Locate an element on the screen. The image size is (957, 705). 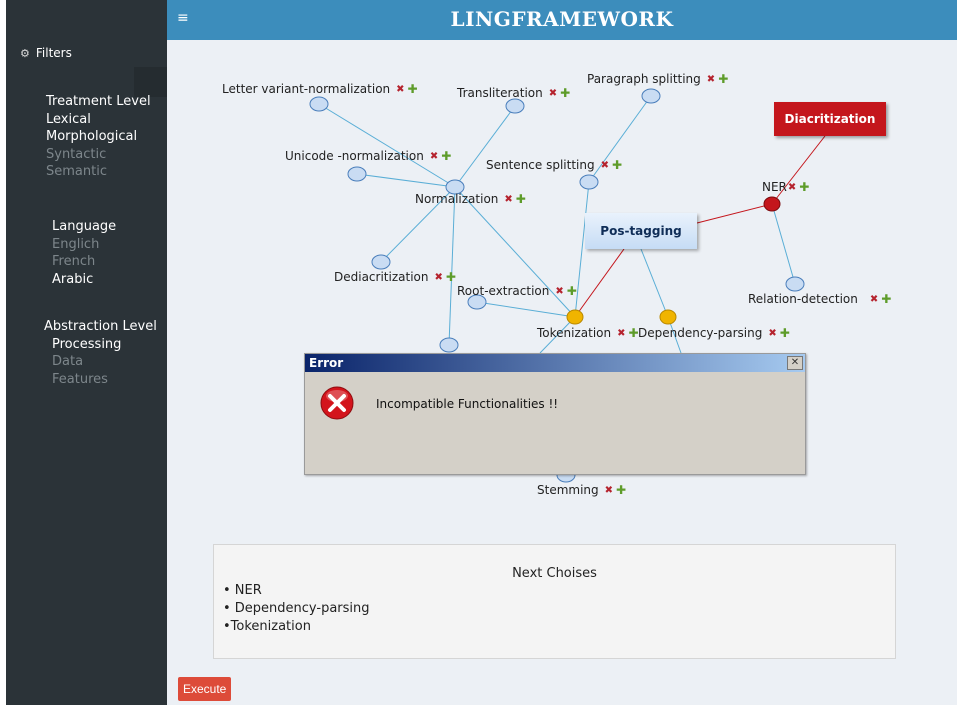
label-transliteration: Transliteration ✖ ✚ is located at coordinates (513, 93).